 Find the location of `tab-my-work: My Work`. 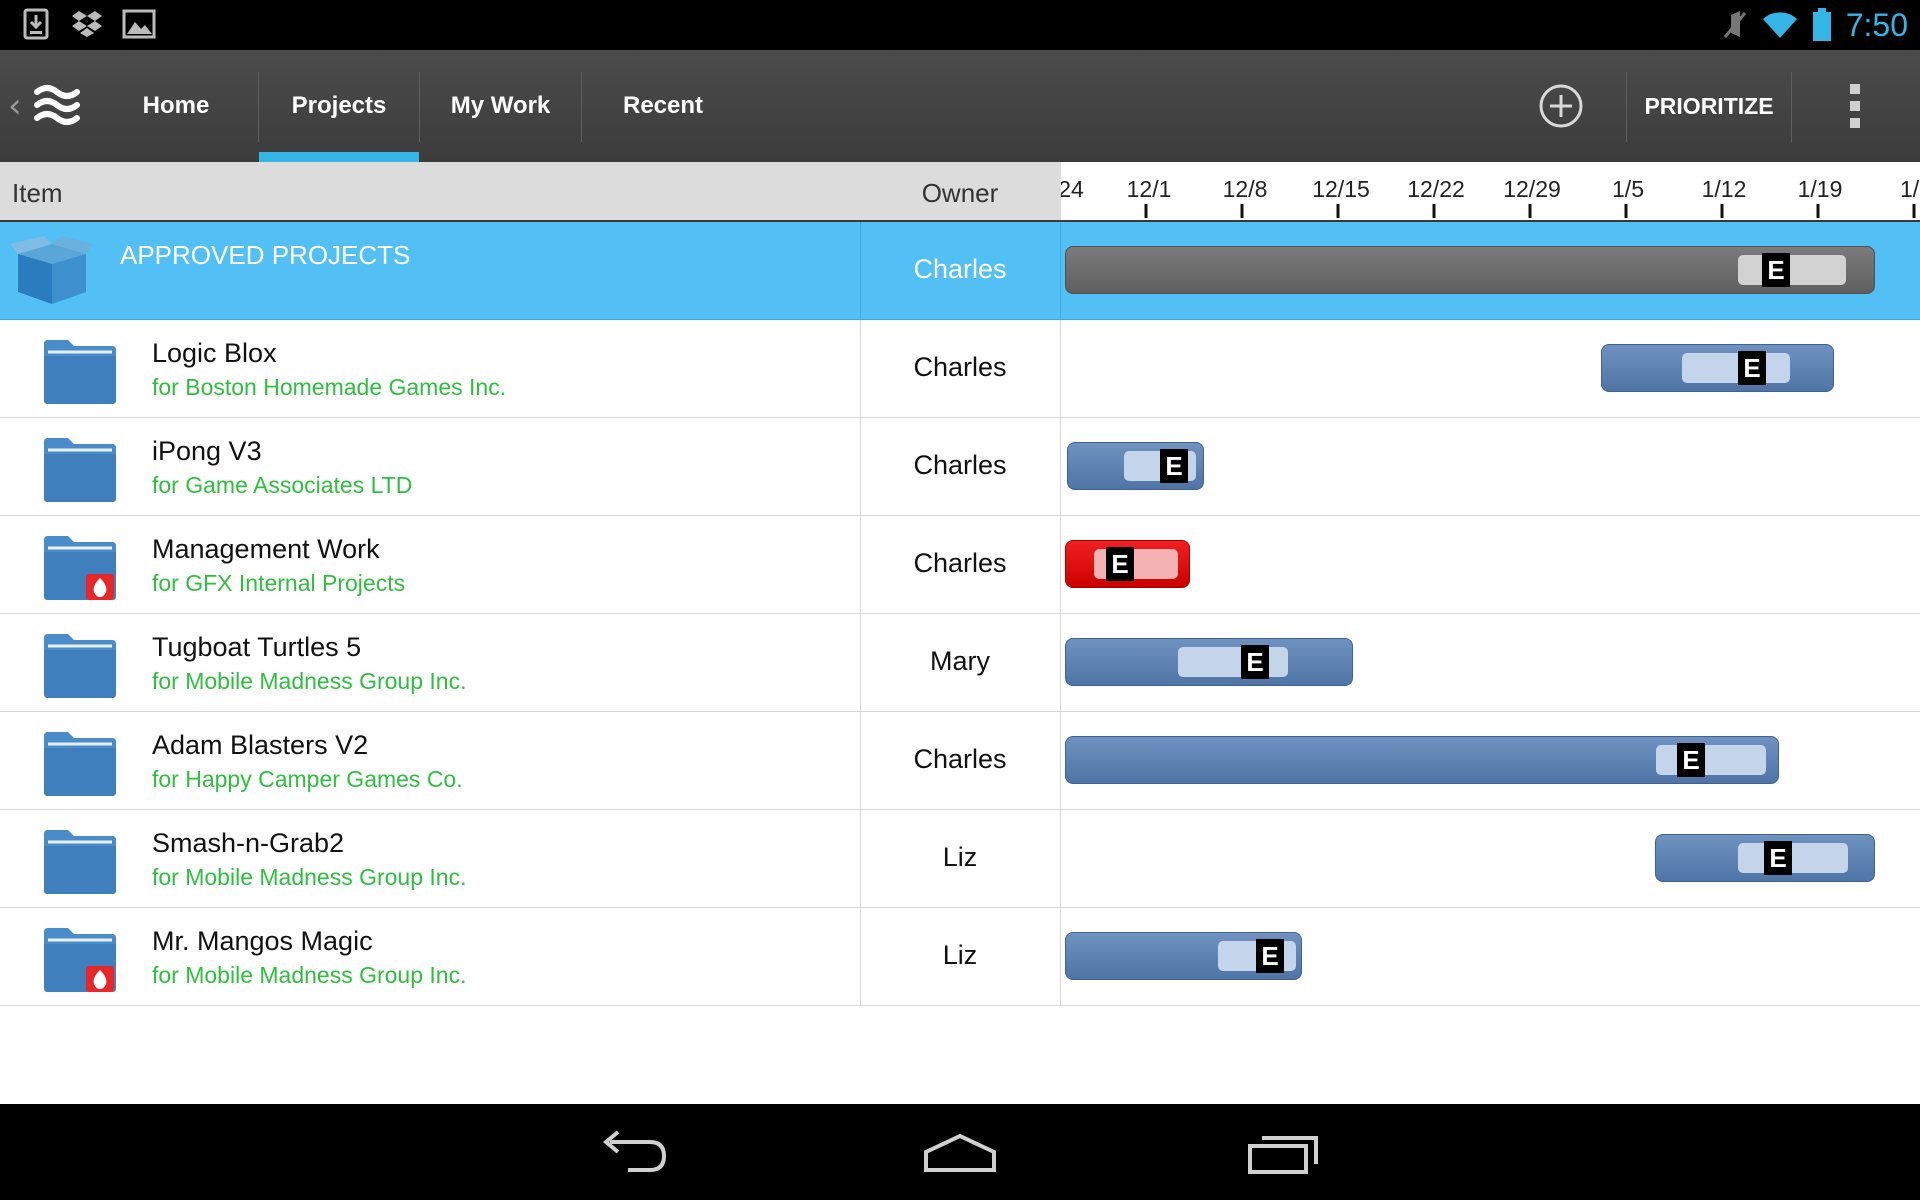

tab-my-work: My Work is located at coordinates (500, 106).